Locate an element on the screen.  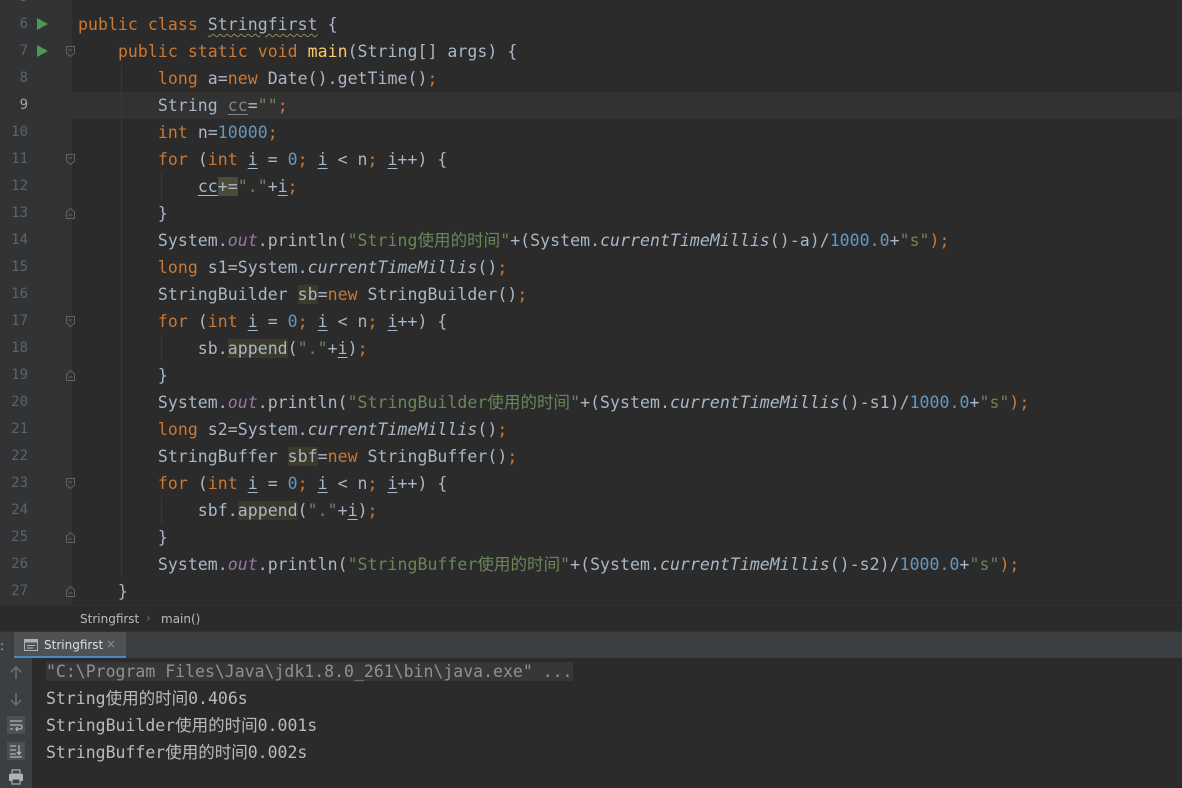
line-number: 14 is located at coordinates (19, 240).